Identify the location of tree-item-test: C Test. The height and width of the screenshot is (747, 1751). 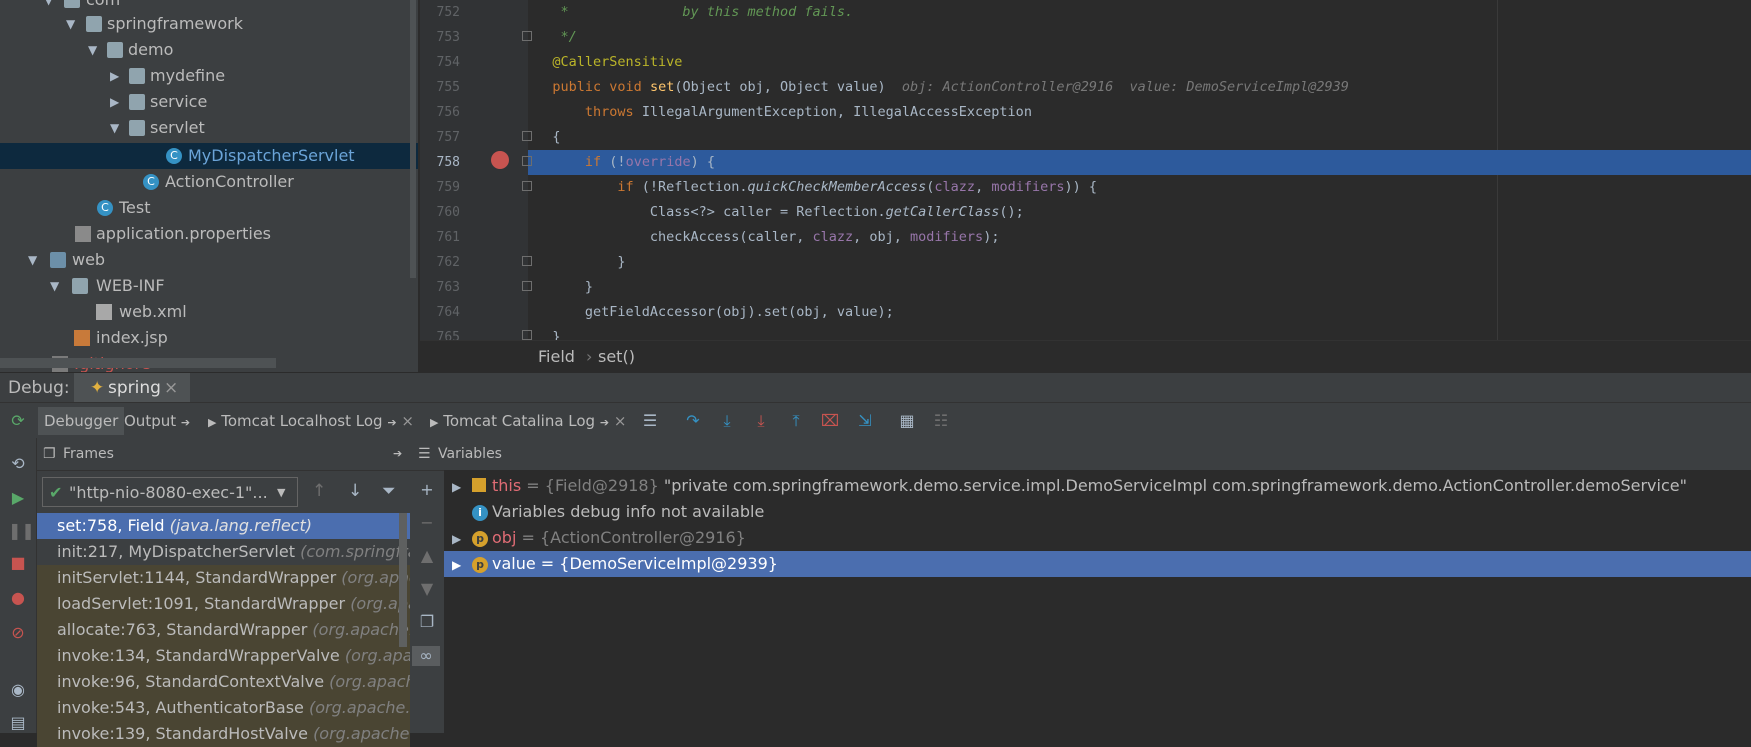
(209, 208).